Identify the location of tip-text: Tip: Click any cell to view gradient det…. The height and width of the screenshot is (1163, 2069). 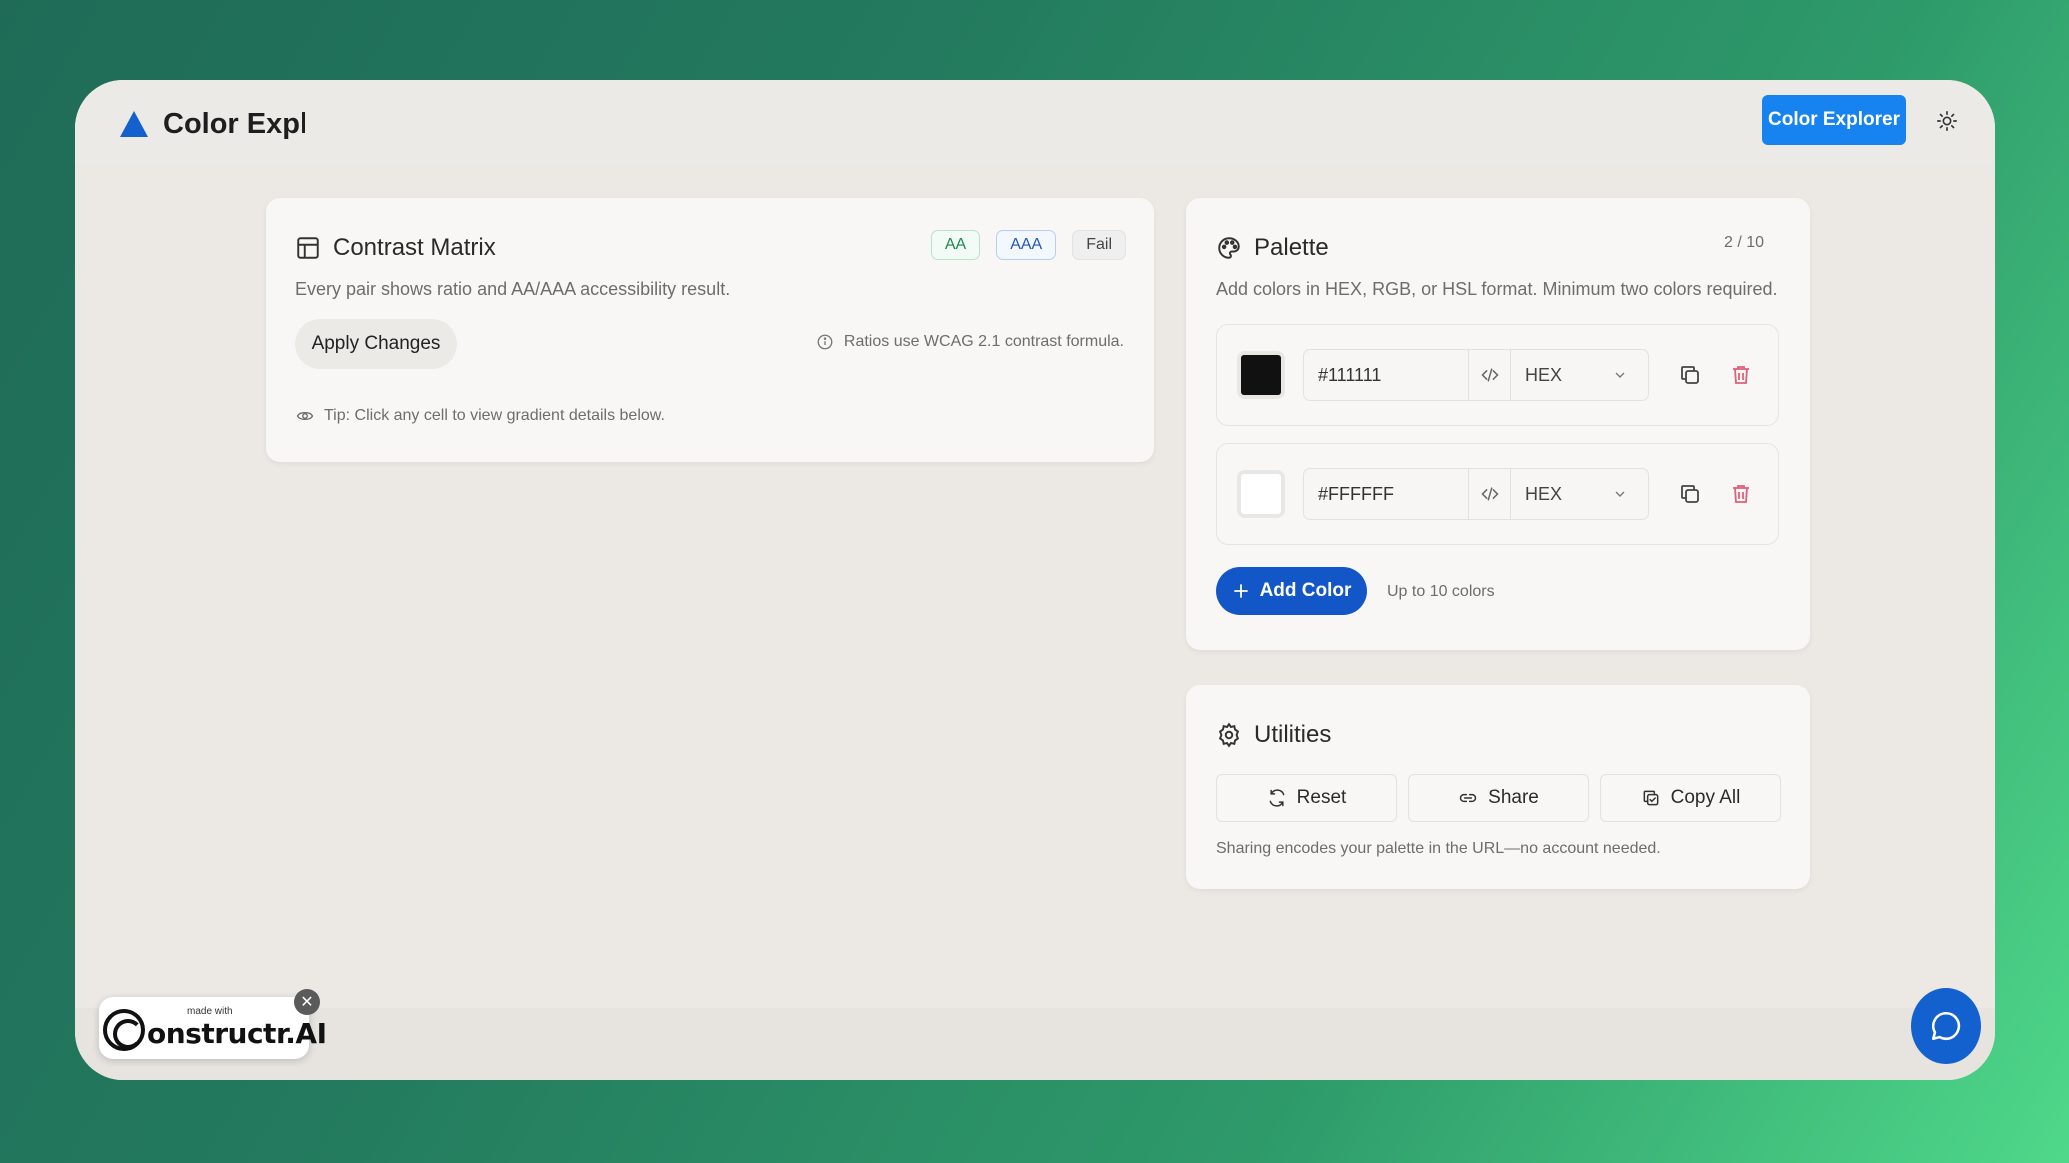
(494, 415).